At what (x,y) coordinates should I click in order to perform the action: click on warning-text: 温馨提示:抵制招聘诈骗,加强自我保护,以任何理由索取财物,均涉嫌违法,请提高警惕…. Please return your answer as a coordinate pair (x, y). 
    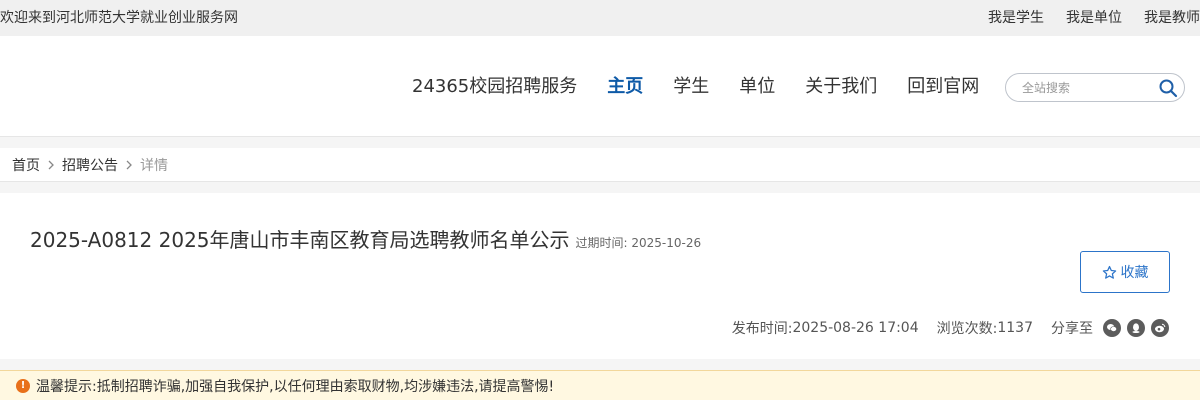
    Looking at the image, I should click on (295, 386).